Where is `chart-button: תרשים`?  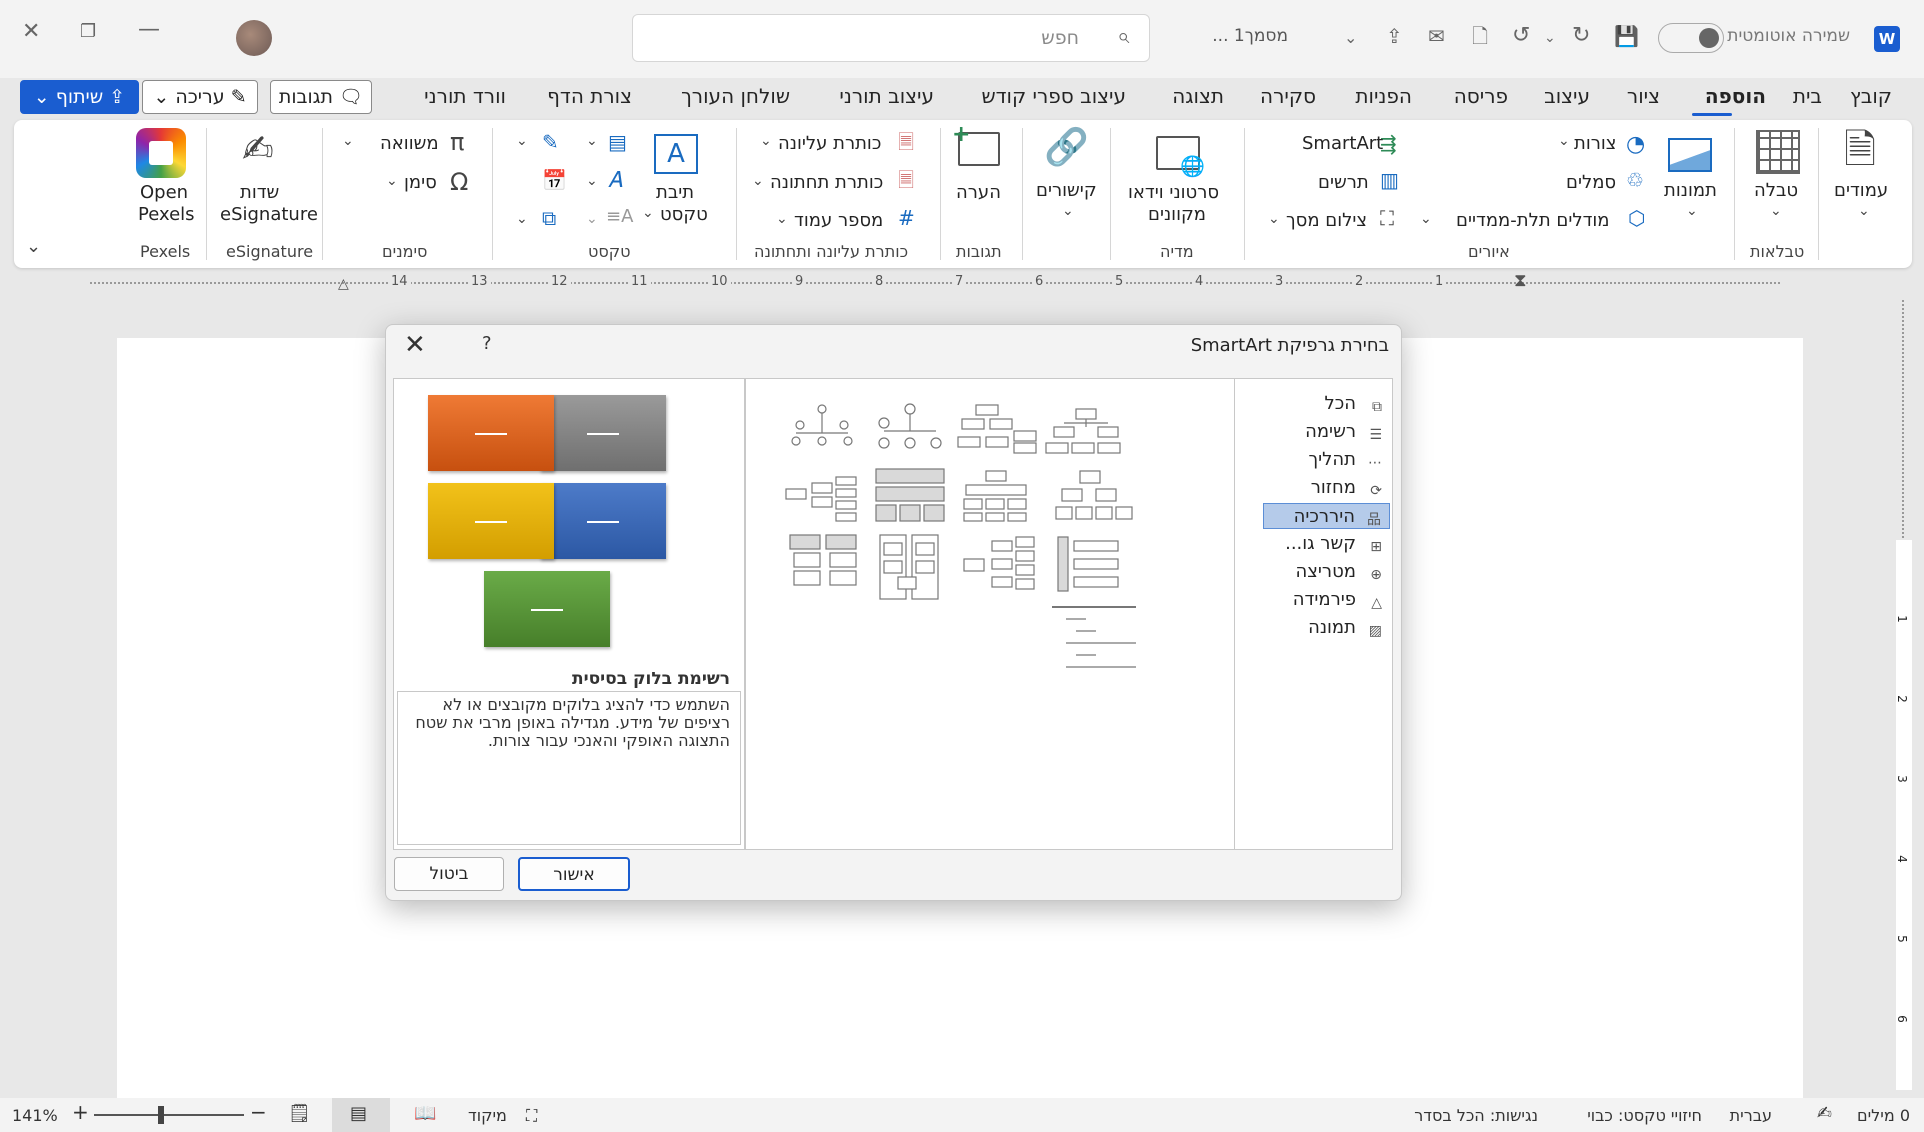
chart-button: תרשים is located at coordinates (1343, 182).